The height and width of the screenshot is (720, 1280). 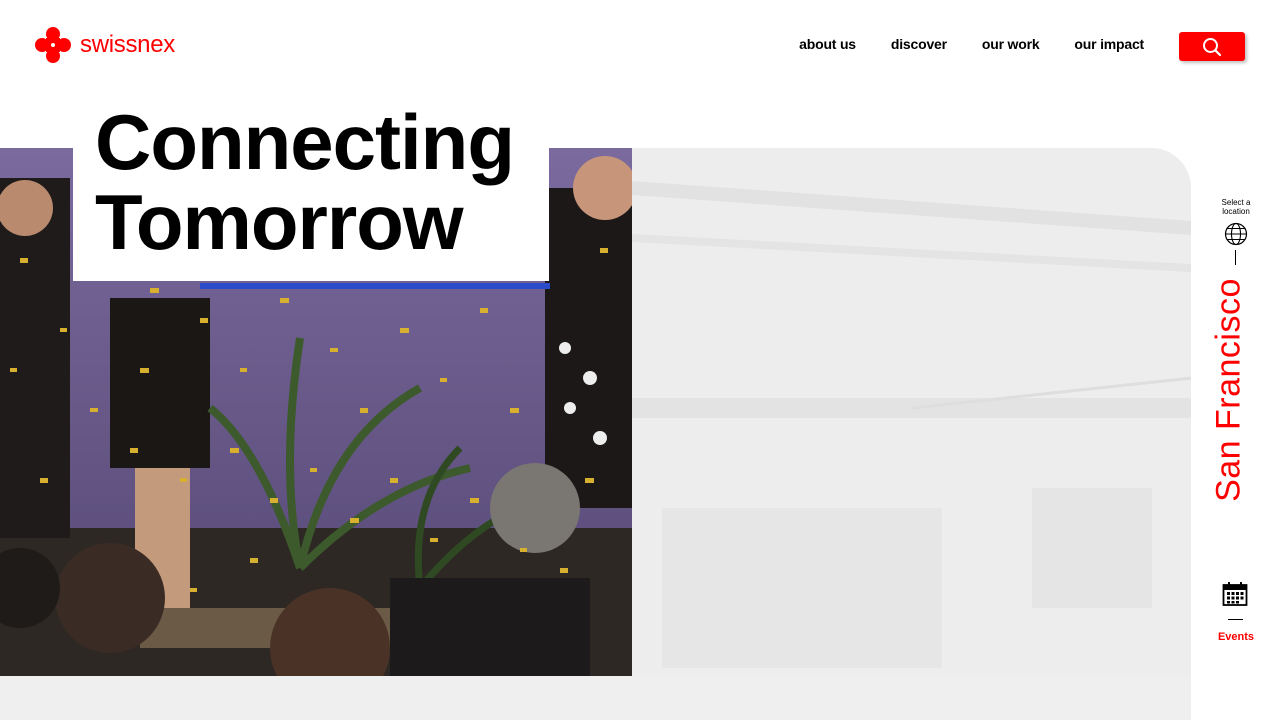 I want to click on swissnex-logo-icon, so click(x=53, y=45).